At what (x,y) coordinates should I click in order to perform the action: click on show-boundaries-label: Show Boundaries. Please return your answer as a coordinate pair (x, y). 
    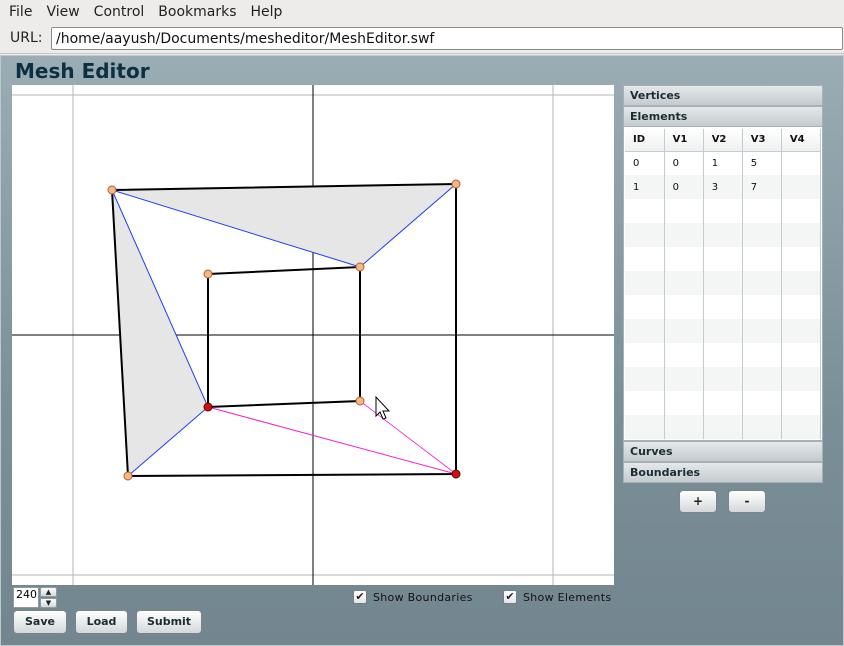
    Looking at the image, I should click on (423, 597).